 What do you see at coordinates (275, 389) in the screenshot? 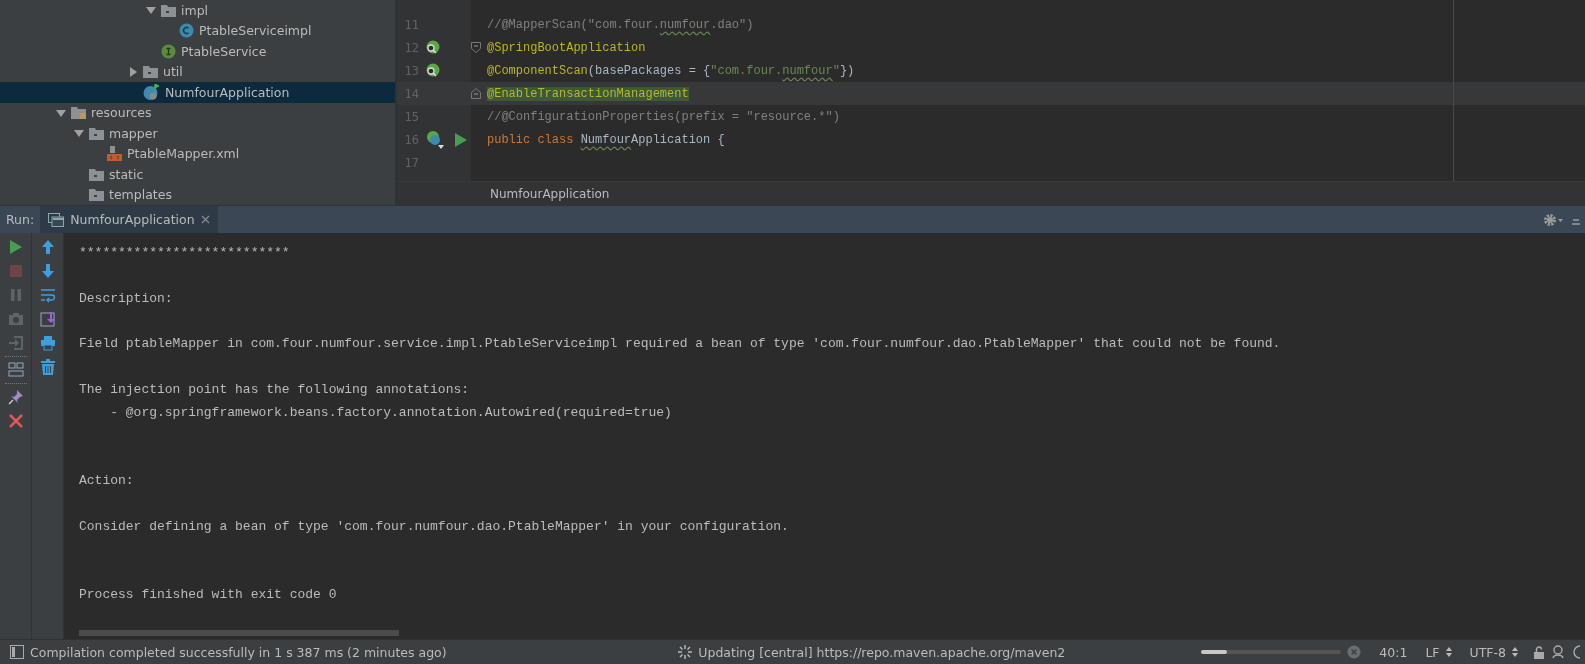
I see `console-line: The injection point has the following annotations:` at bounding box center [275, 389].